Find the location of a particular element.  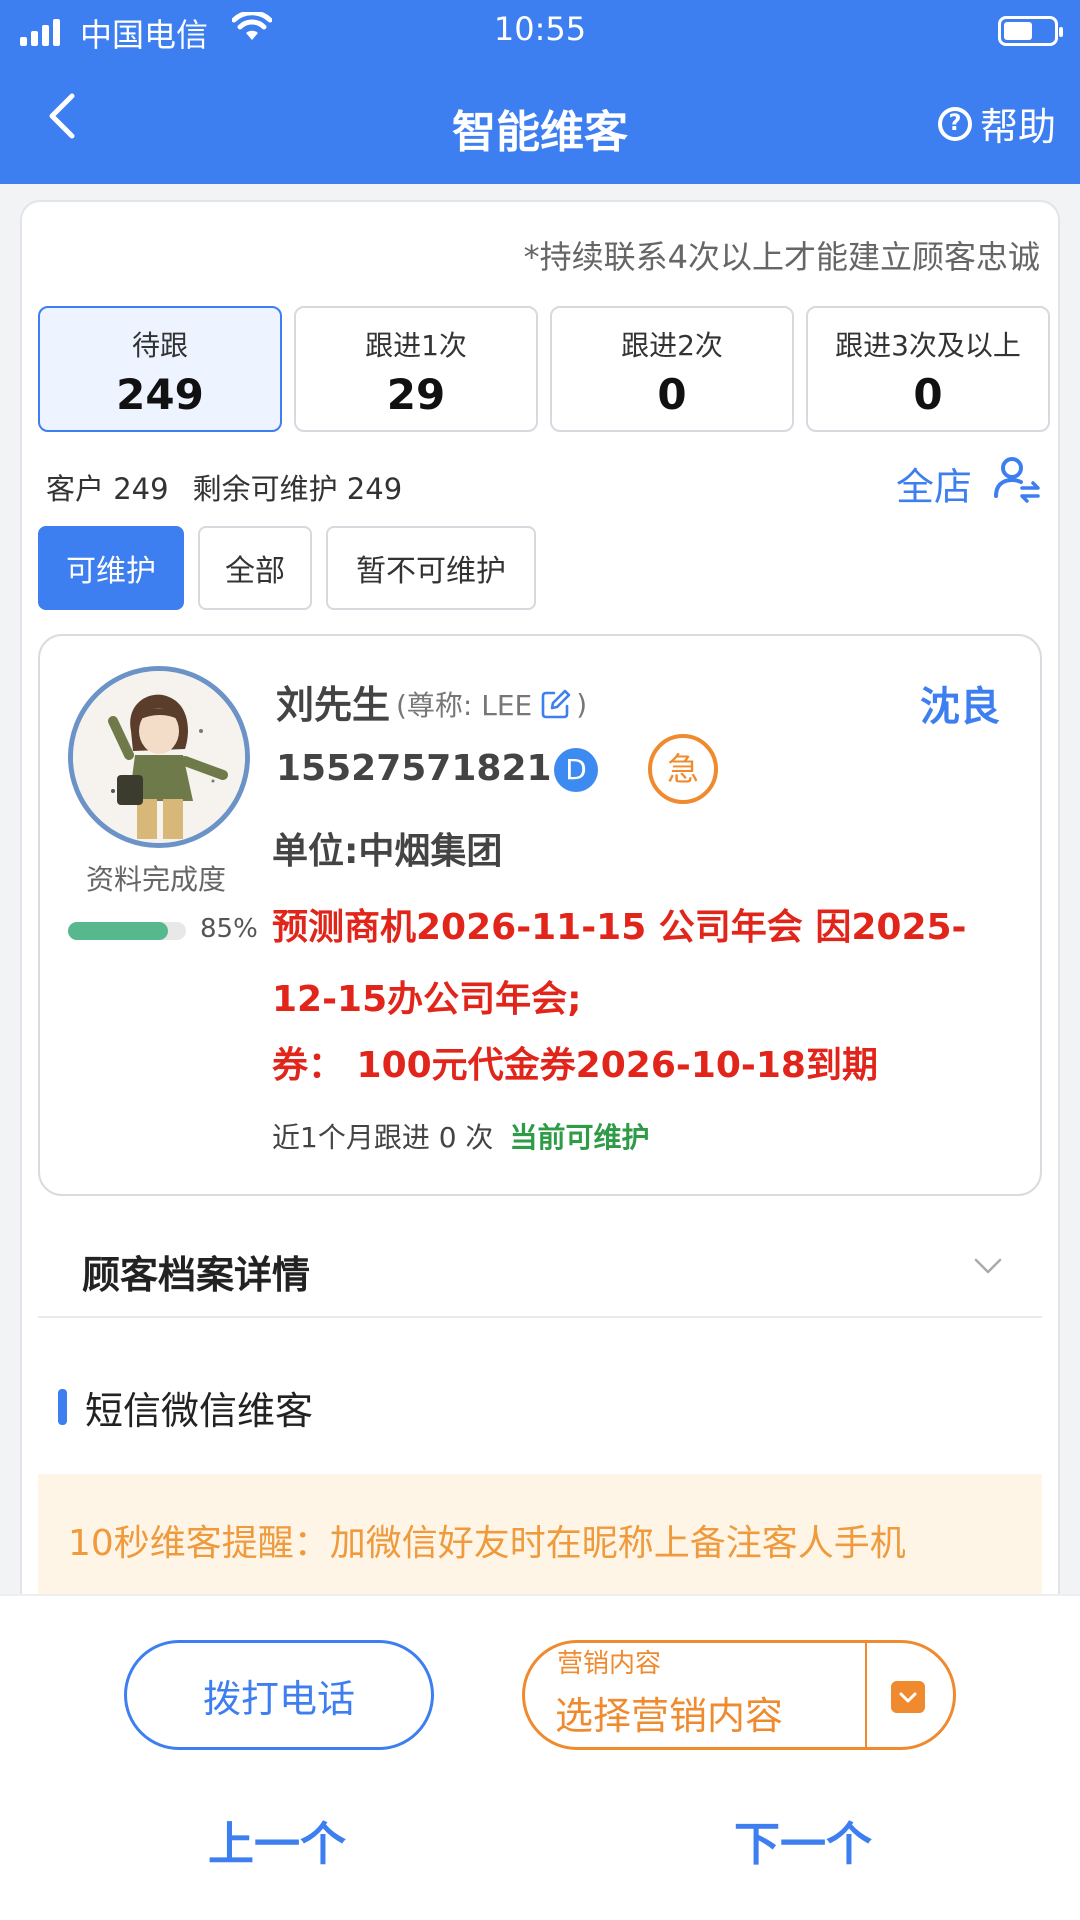

chevron-down-icon is located at coordinates (988, 1266).